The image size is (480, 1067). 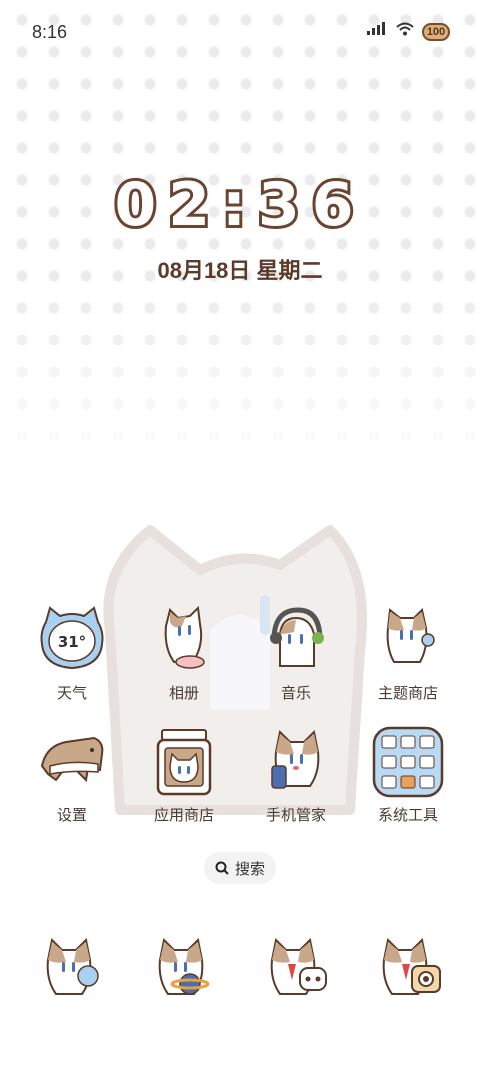 What do you see at coordinates (72, 970) in the screenshot?
I see `dock-phone-cat-icon` at bounding box center [72, 970].